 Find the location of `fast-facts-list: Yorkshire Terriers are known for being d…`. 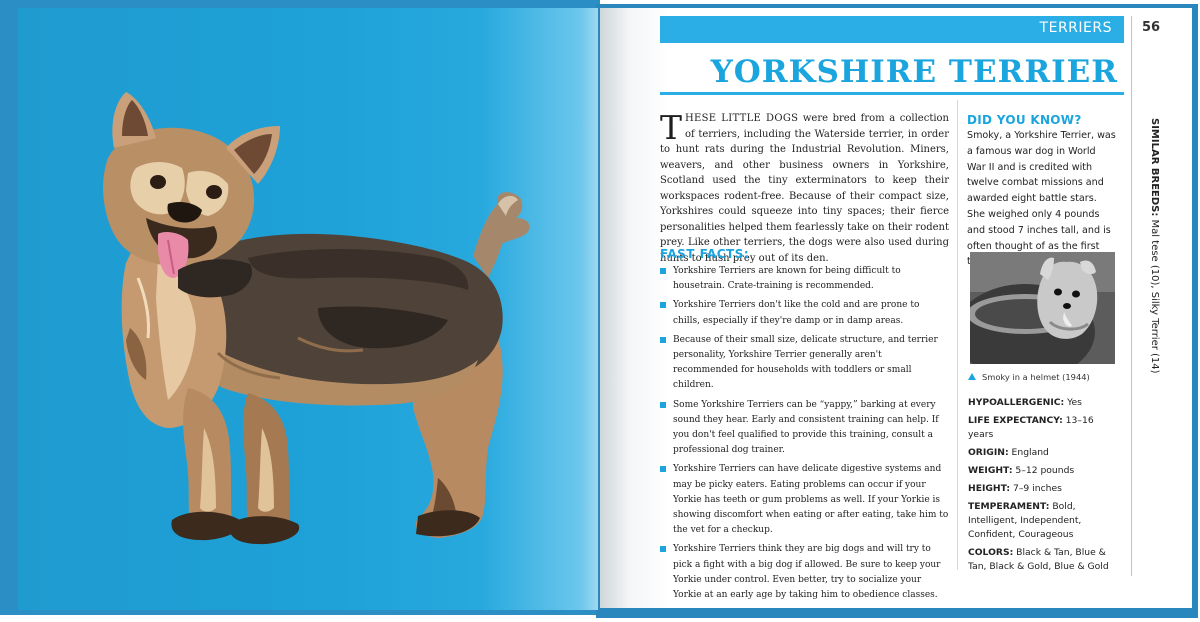

fast-facts-list: Yorkshire Terriers are known for being d… is located at coordinates (804, 435).